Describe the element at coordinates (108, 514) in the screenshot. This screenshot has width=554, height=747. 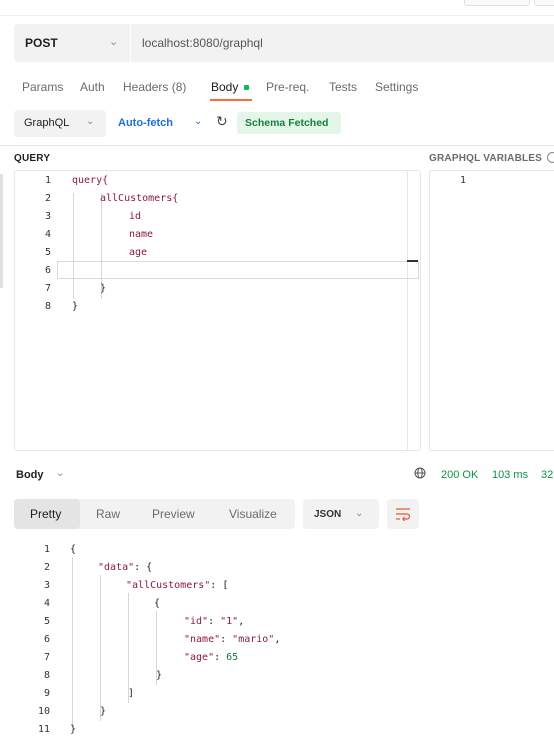
I see `view-tab-raw: Raw` at that location.